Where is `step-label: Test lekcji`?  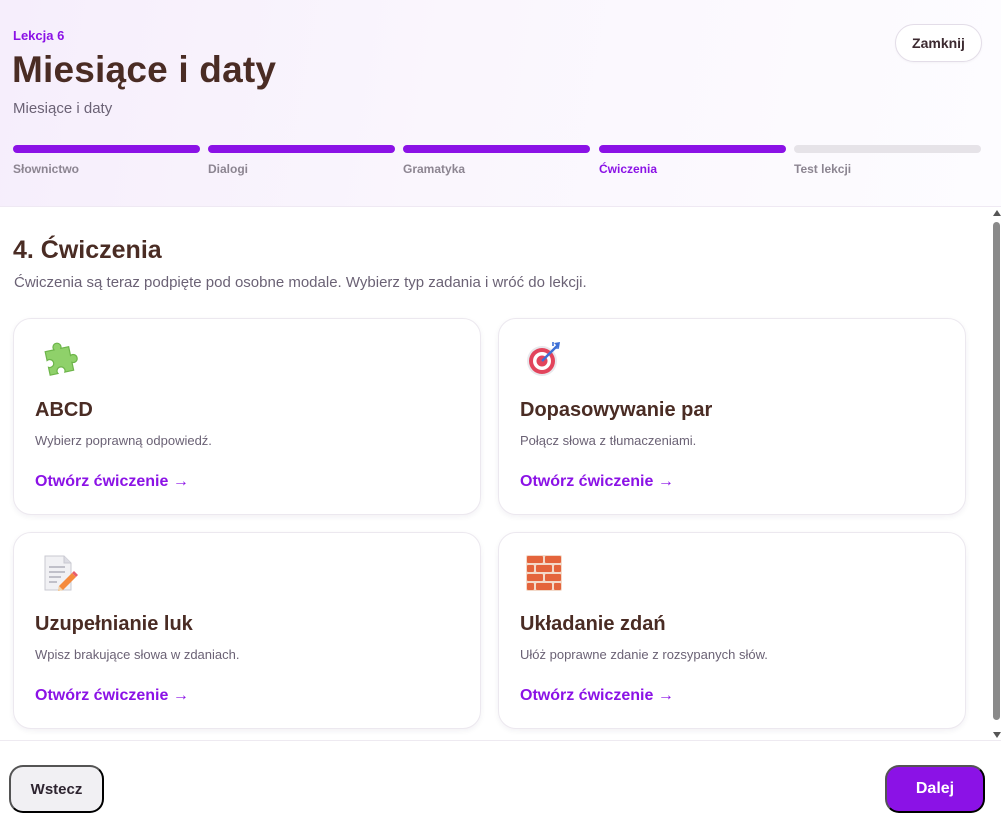 step-label: Test lekcji is located at coordinates (823, 169).